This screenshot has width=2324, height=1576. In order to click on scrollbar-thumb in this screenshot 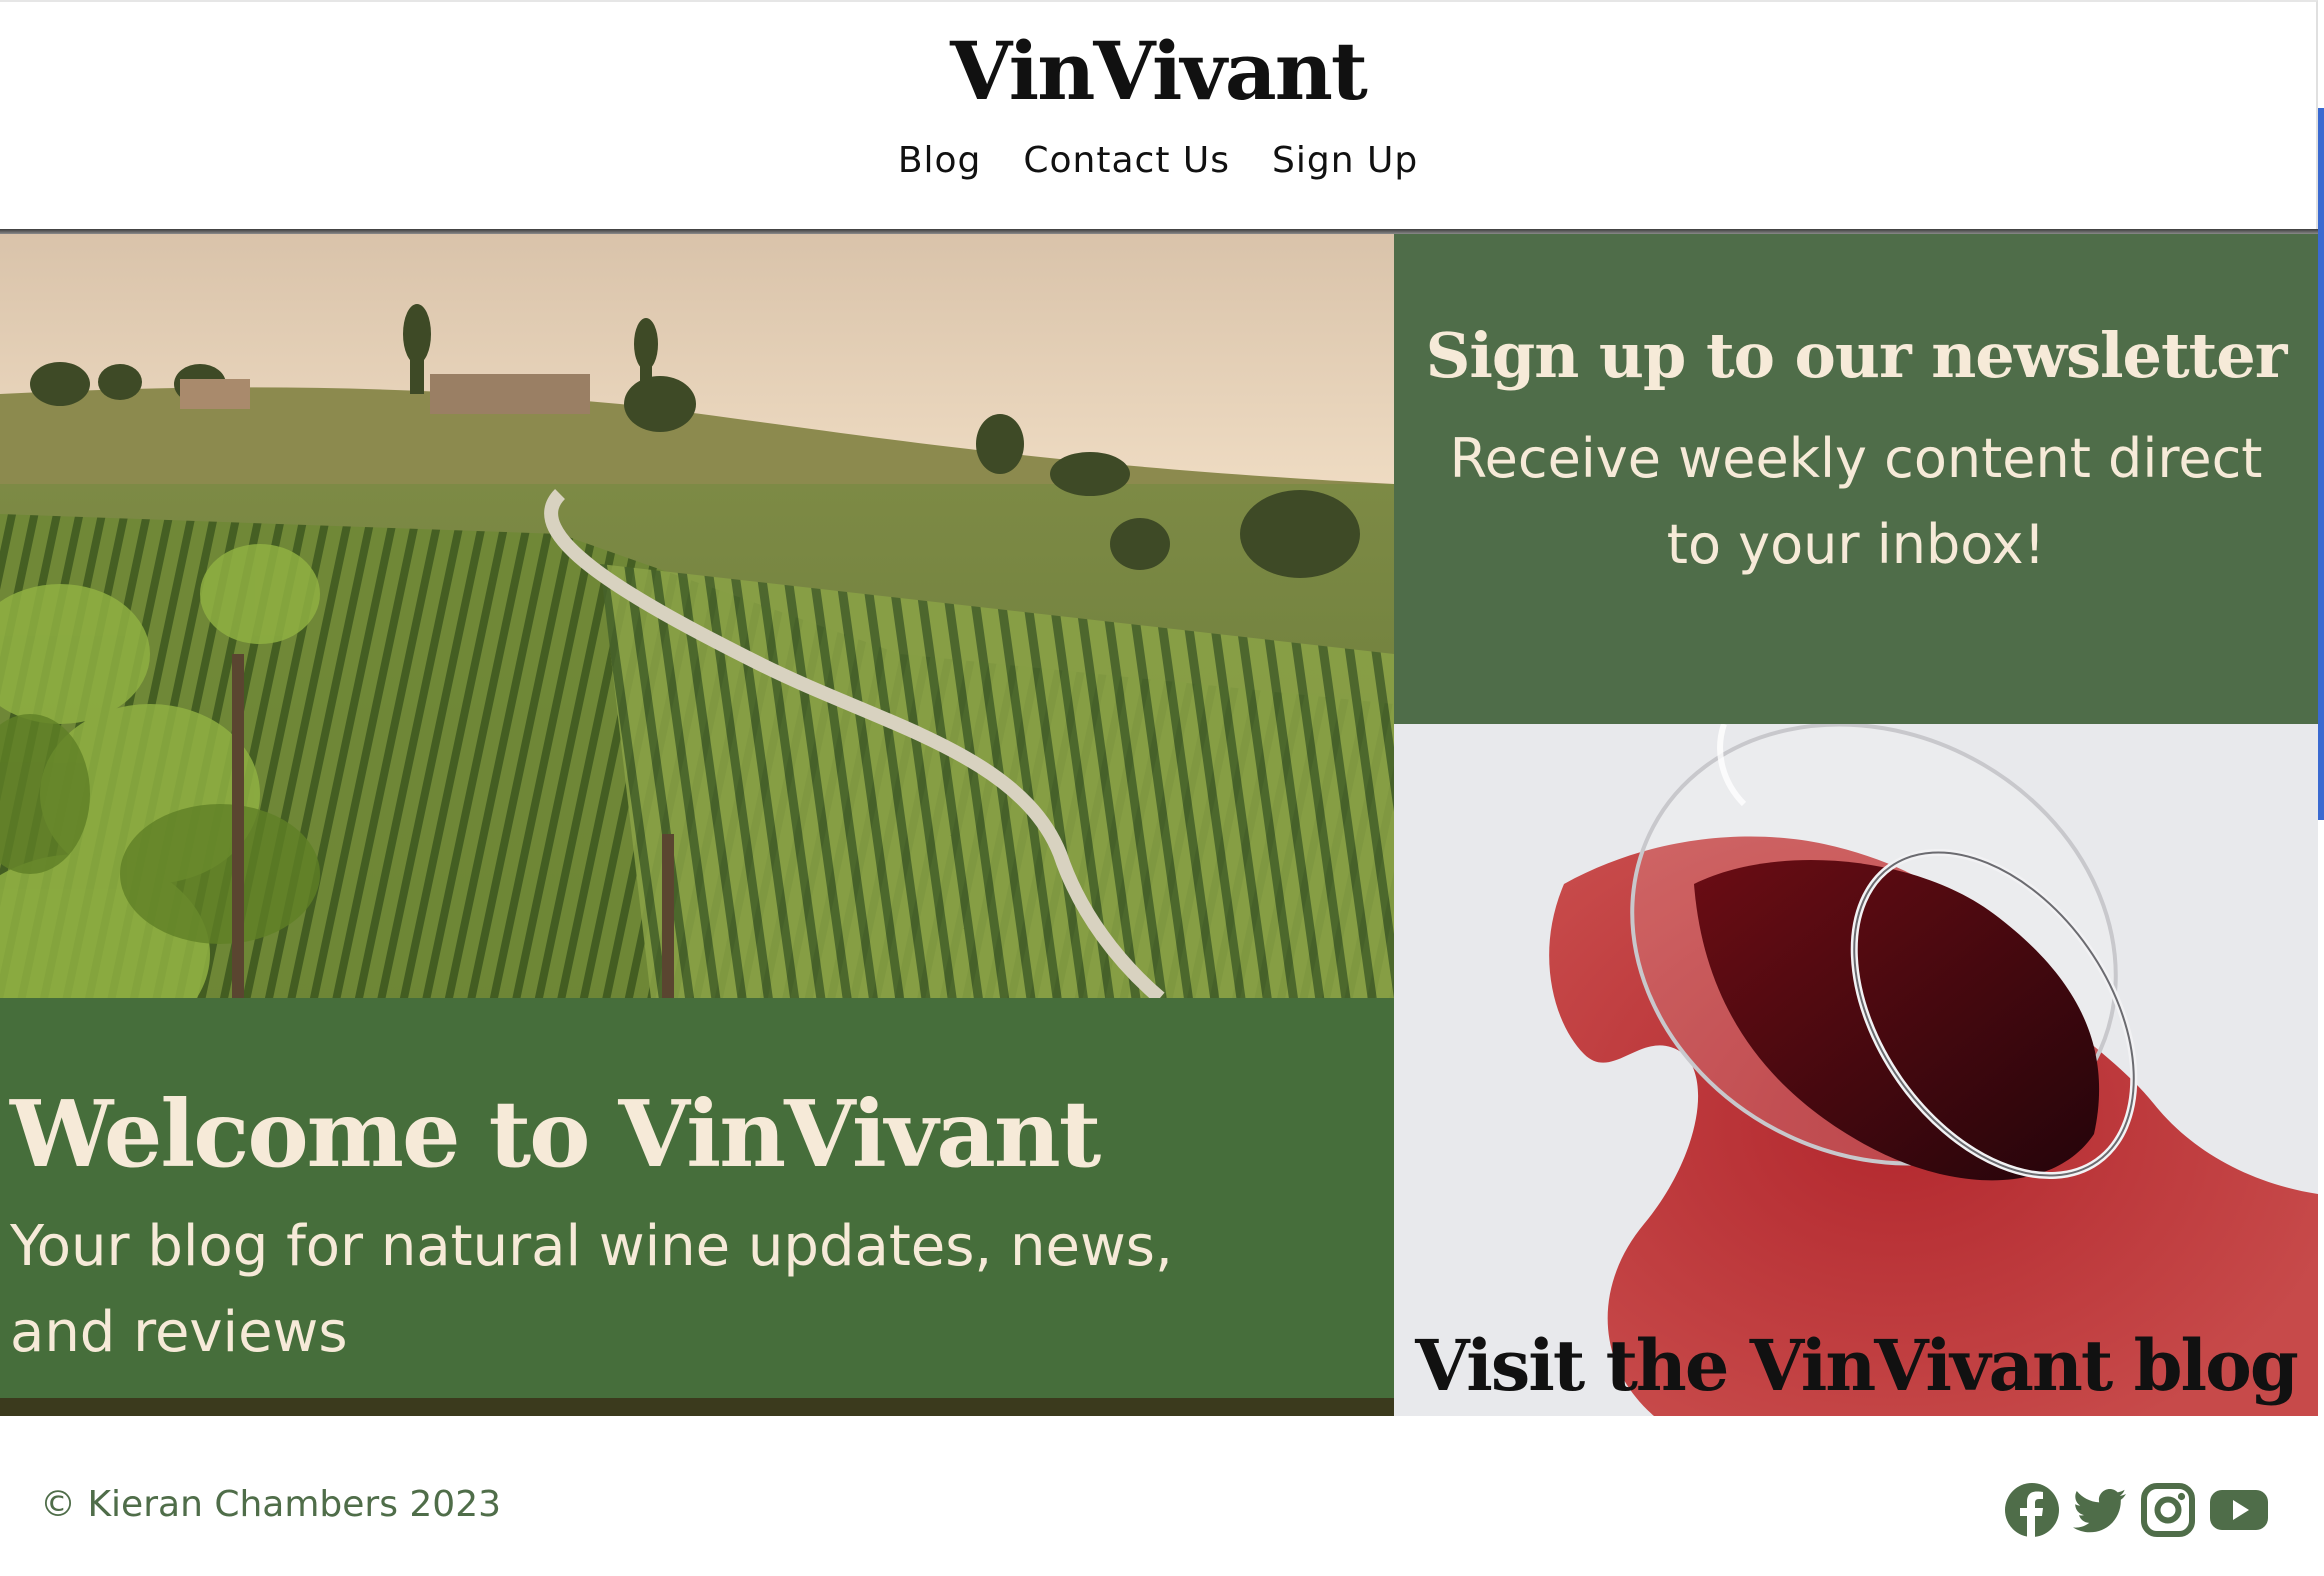, I will do `click(2321, 464)`.